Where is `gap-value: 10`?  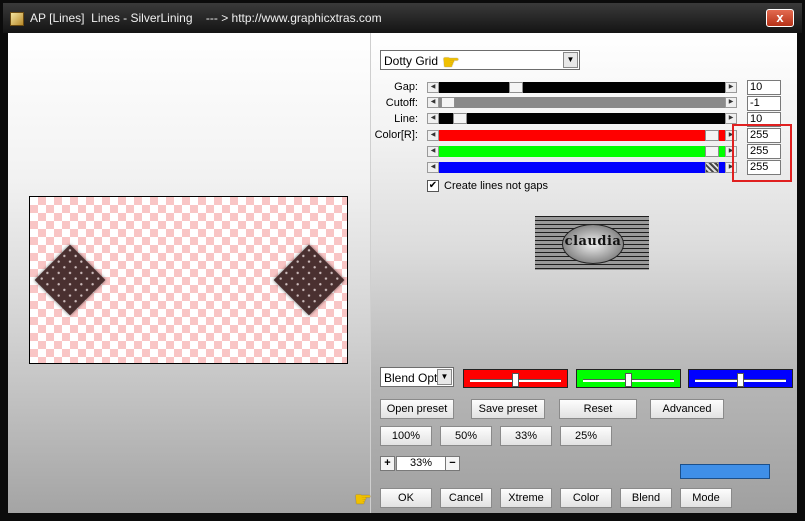 gap-value: 10 is located at coordinates (764, 87).